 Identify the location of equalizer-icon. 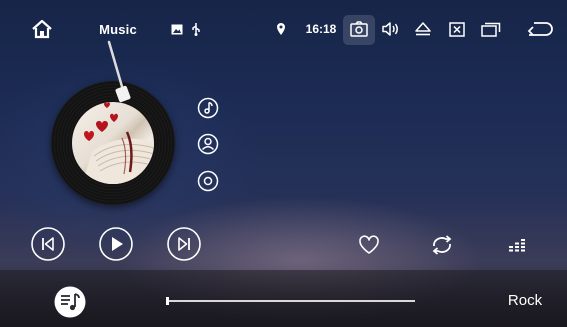
(517, 245).